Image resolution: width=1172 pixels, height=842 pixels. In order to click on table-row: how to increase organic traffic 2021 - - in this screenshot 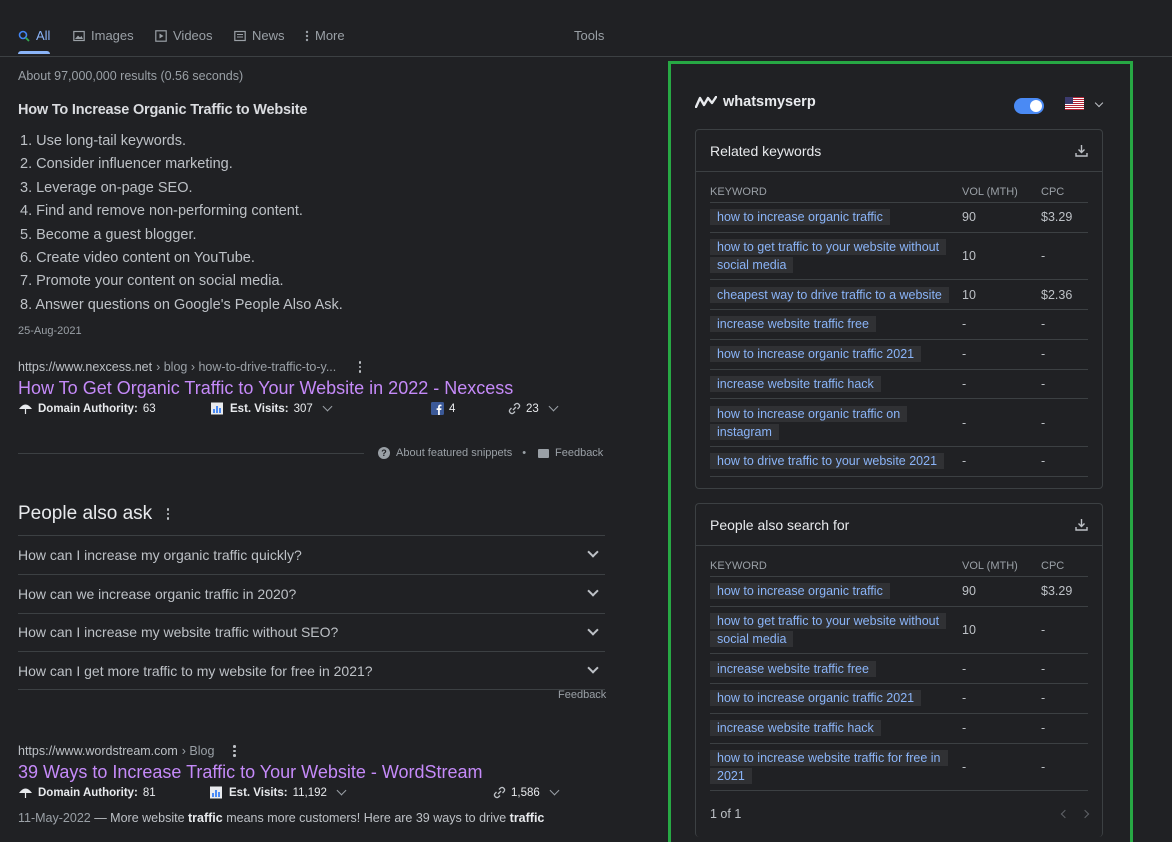, I will do `click(899, 355)`.